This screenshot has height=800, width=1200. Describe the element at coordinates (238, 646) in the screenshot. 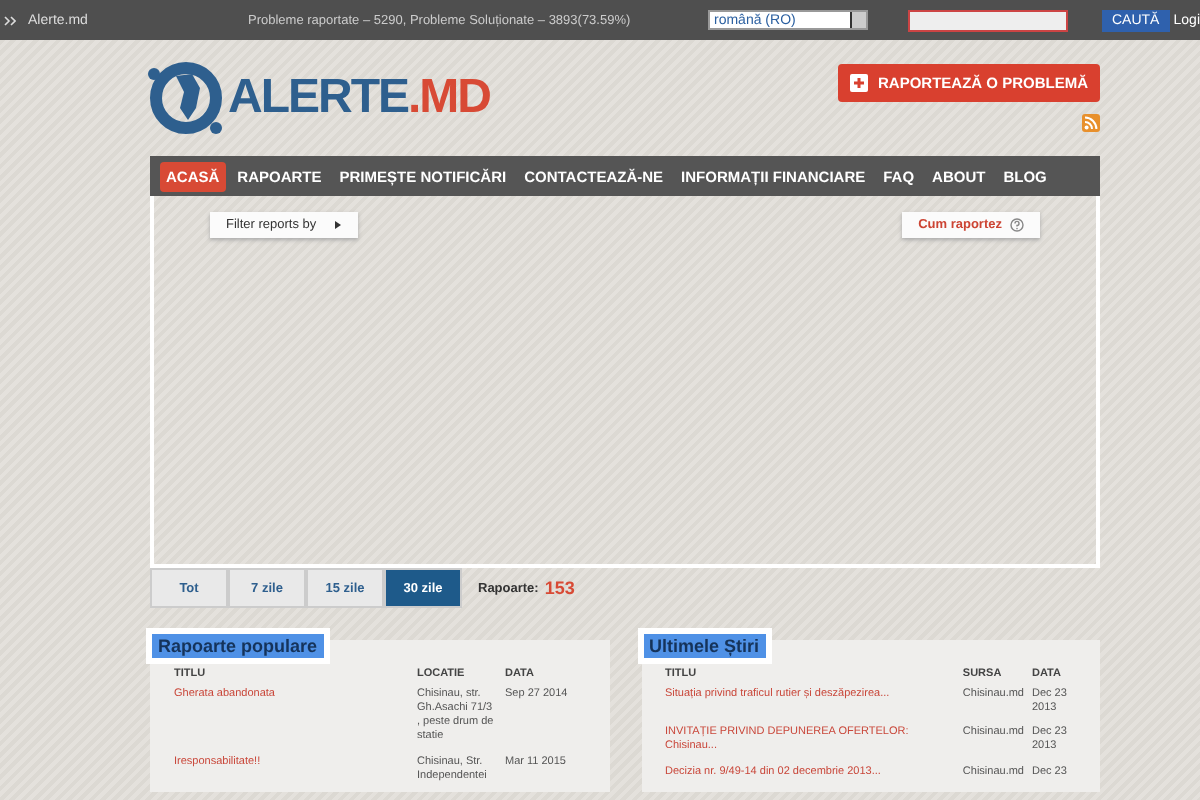

I see `panel-title: Rapoarte populare` at that location.